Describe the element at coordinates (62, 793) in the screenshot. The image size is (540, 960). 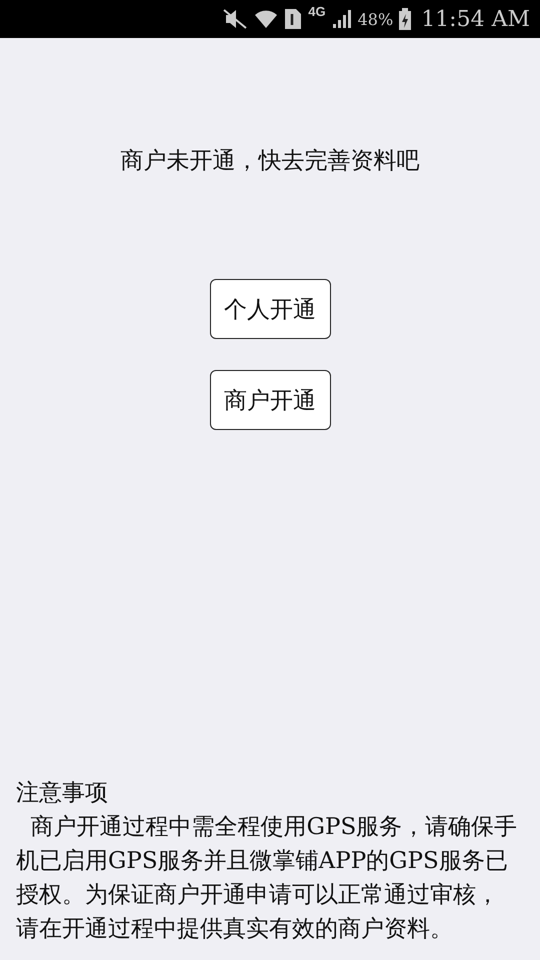
I see `notes-title: 注意事项` at that location.